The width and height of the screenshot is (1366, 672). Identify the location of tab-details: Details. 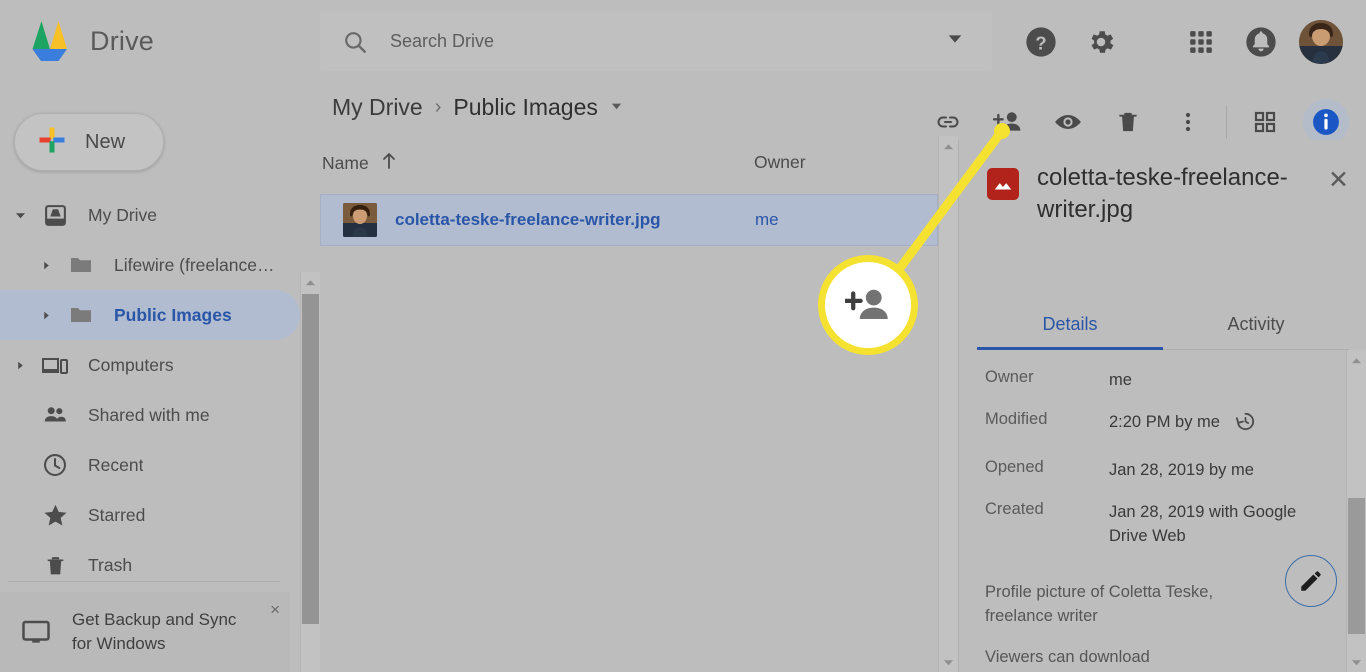
(1070, 325).